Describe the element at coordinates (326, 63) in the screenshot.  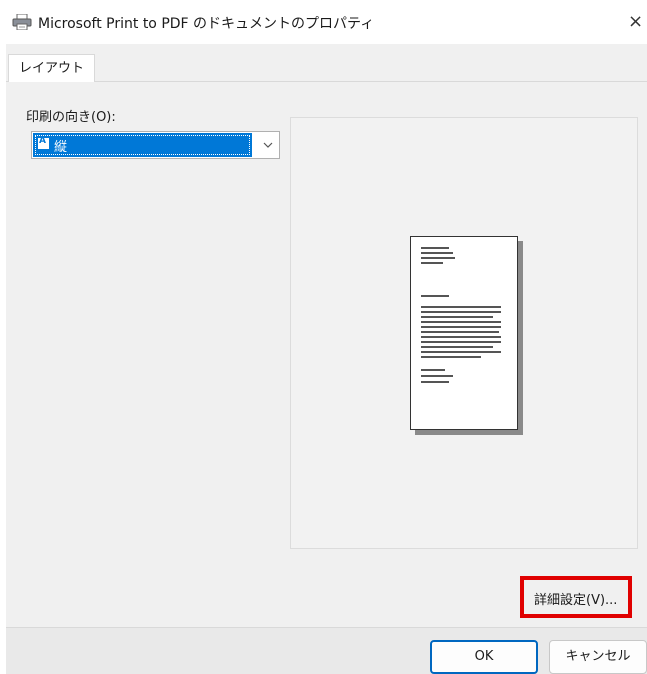
I see `tab-strip: レイアウト` at that location.